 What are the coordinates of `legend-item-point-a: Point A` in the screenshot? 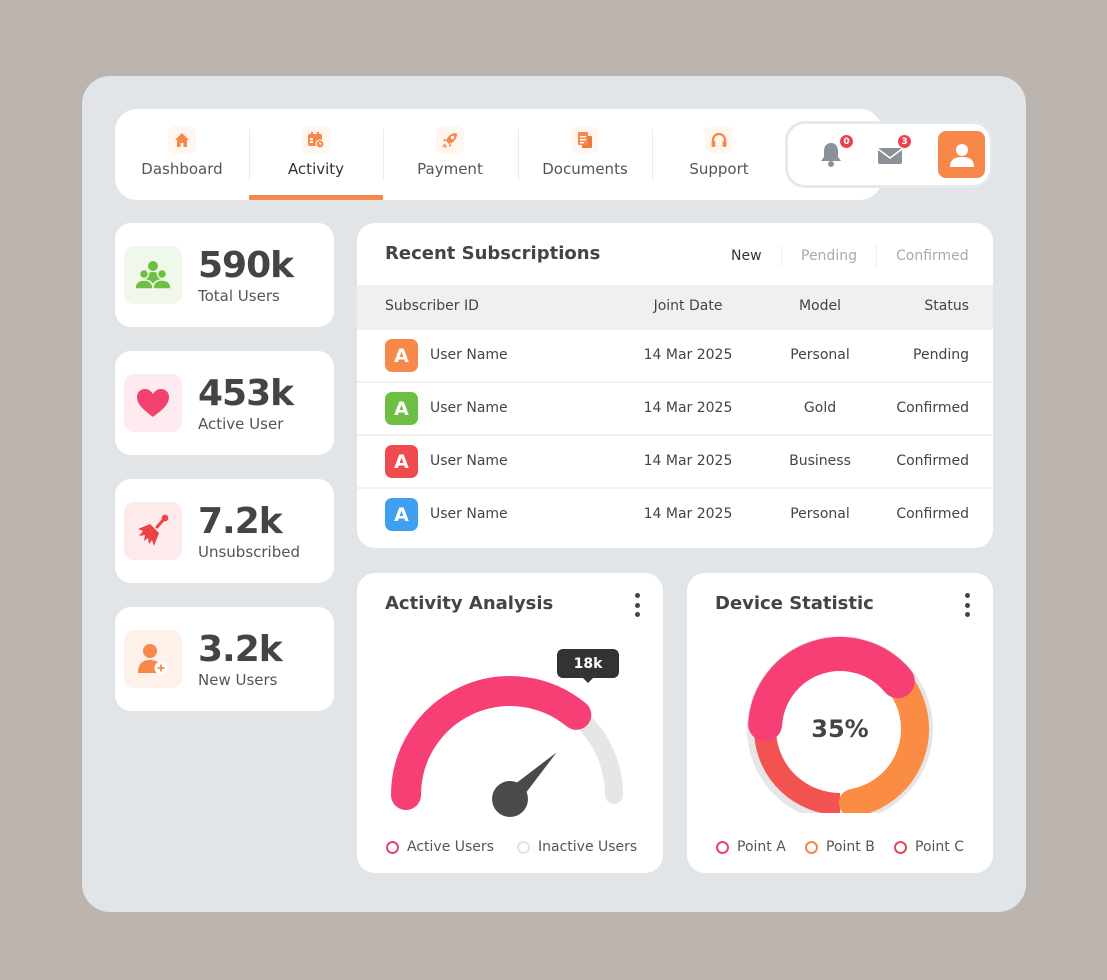 It's located at (751, 847).